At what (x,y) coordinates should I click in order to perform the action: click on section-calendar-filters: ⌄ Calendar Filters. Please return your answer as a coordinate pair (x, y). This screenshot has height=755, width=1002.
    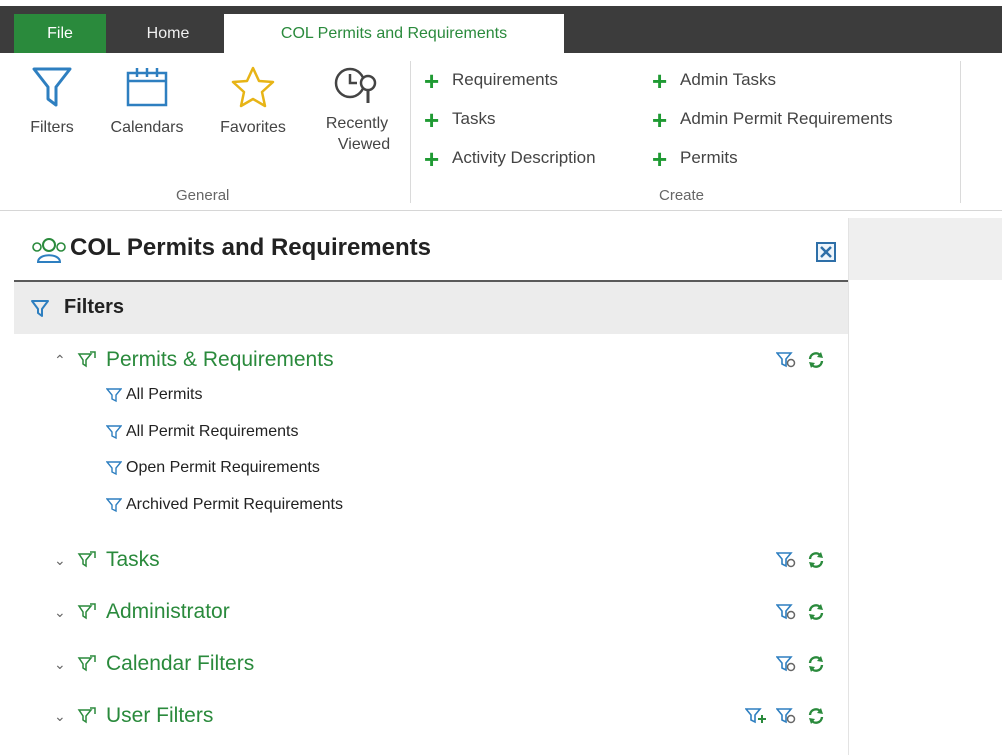
    Looking at the image, I should click on (431, 665).